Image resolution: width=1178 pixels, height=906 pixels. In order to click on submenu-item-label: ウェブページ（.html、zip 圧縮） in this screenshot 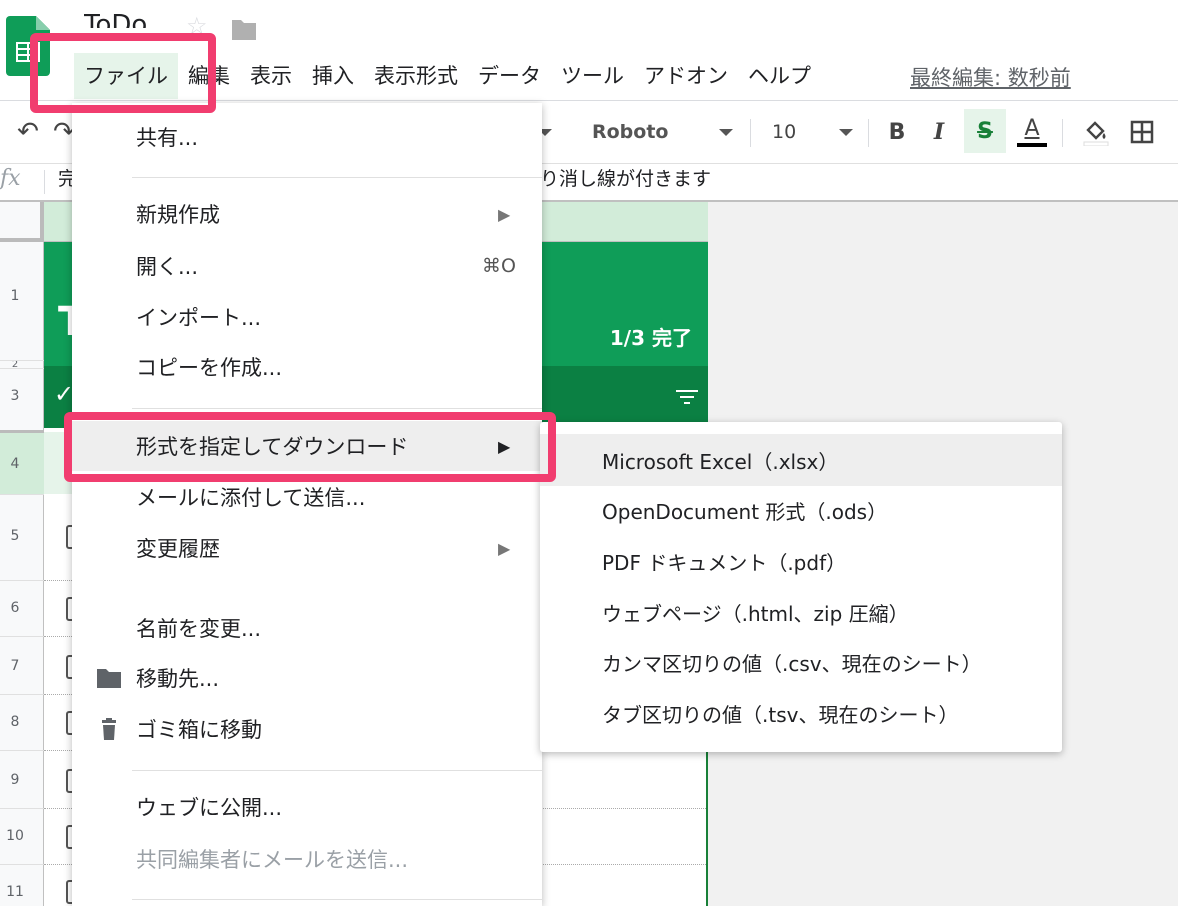, I will do `click(755, 613)`.